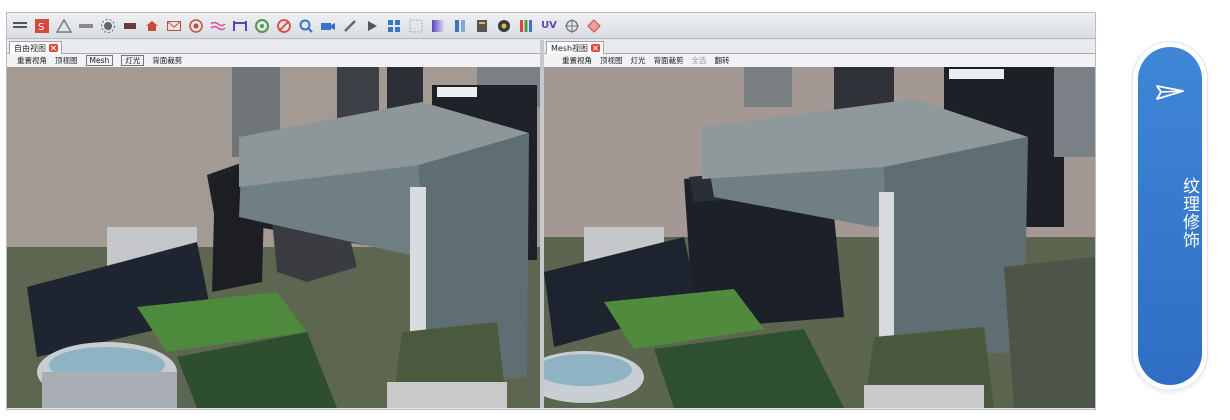  I want to click on free-view-tabbar: 自由视图, so click(273, 47).